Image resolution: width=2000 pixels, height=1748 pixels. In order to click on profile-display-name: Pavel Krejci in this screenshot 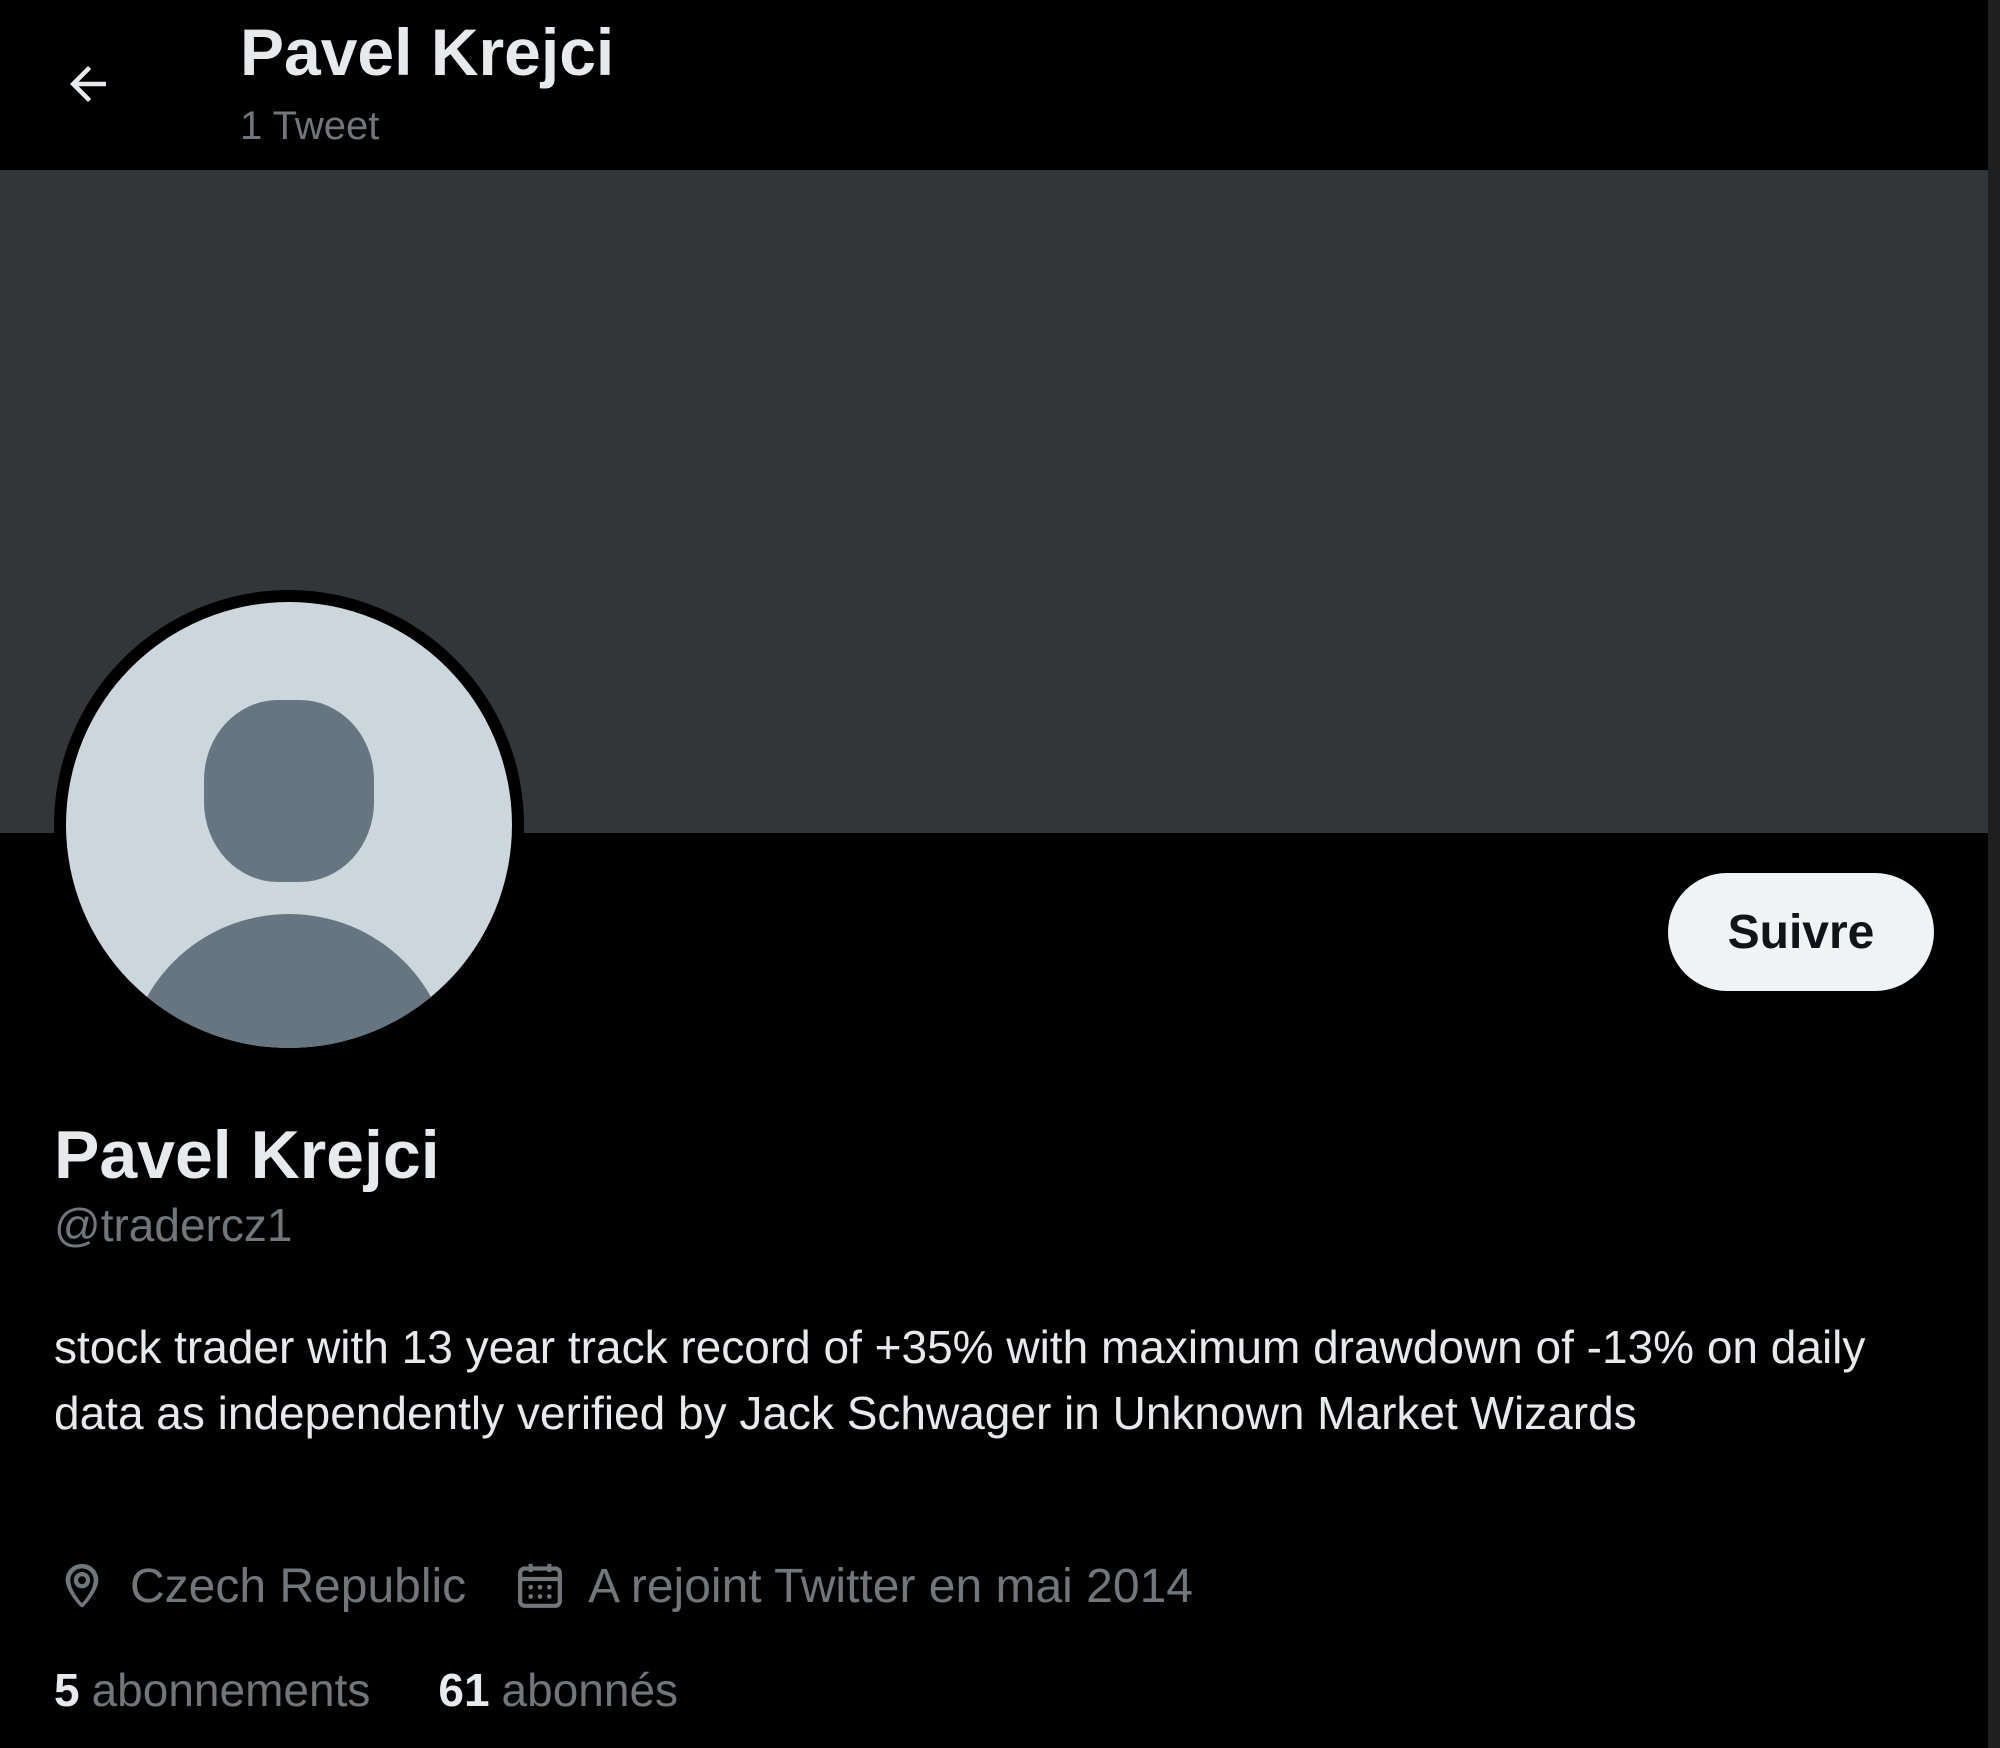, I will do `click(247, 1155)`.